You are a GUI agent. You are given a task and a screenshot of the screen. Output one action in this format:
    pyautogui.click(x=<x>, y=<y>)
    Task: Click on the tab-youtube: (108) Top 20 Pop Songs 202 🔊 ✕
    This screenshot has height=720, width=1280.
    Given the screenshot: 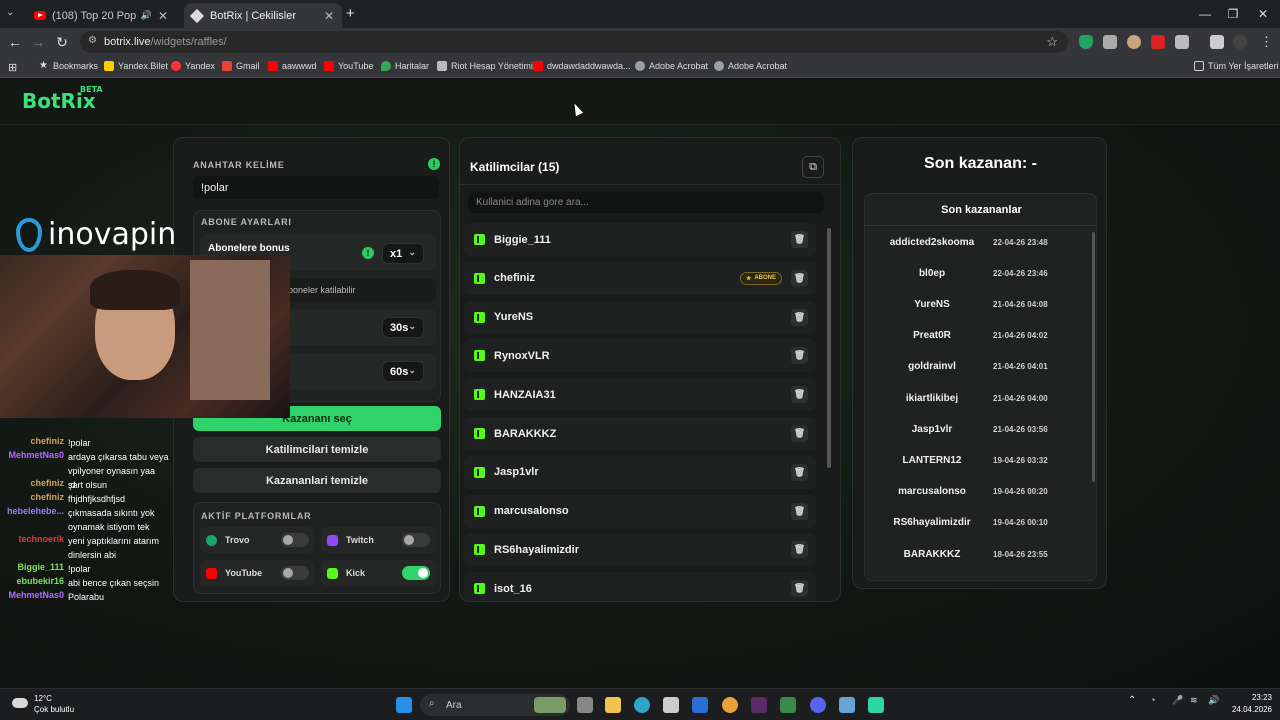 What is the action you would take?
    pyautogui.click(x=101, y=15)
    